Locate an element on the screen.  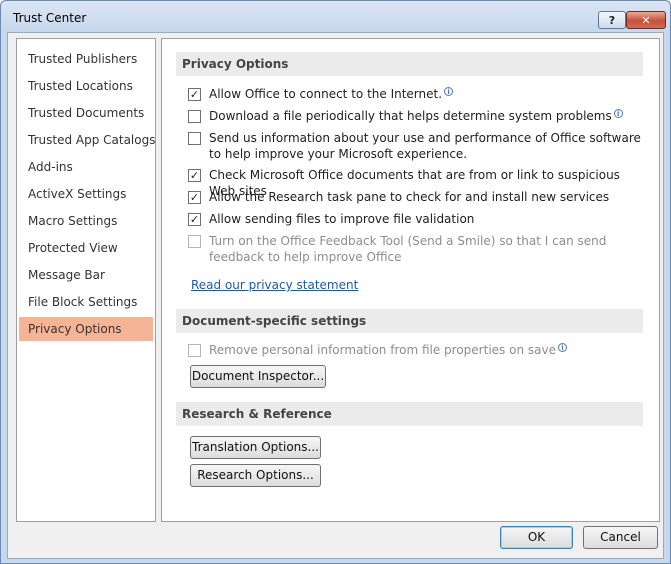
nav-item-protected-view: Protected View is located at coordinates (86, 248).